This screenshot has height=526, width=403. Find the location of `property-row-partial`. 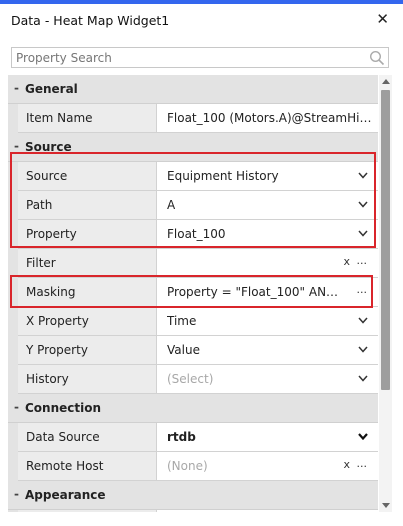

property-row-partial is located at coordinates (193, 511).